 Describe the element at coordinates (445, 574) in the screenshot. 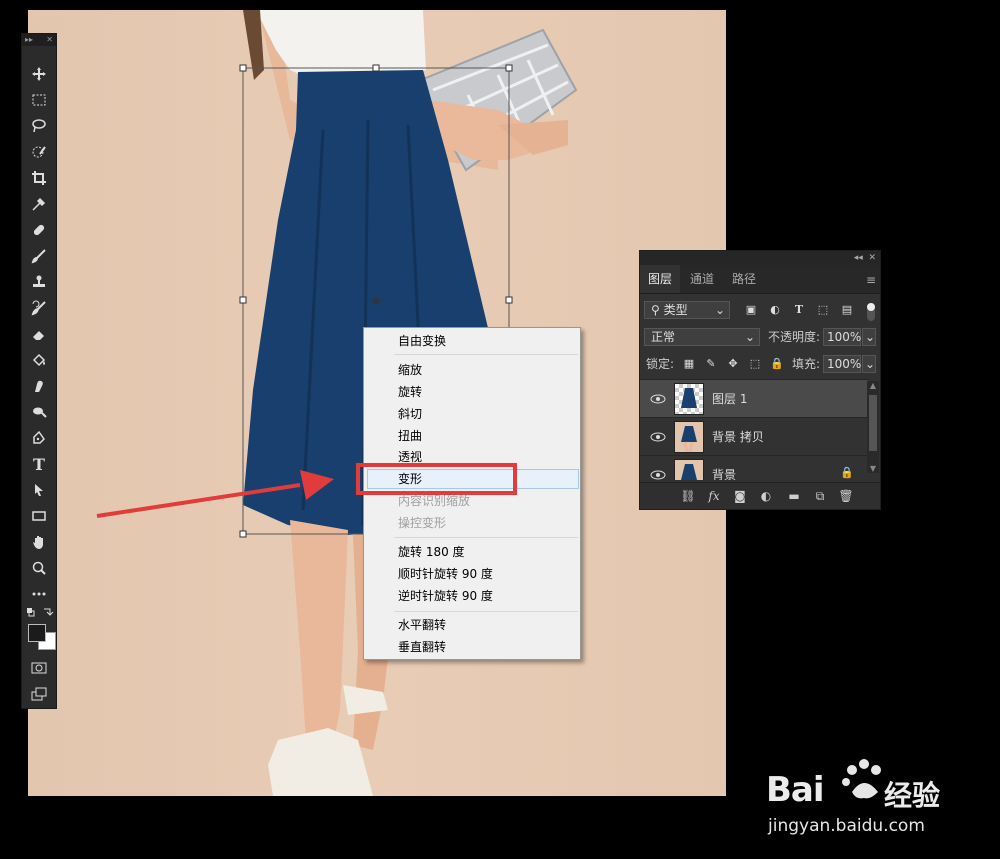

I see `menu-item-rotate-90-cw: 顺时针旋转 90 度` at that location.